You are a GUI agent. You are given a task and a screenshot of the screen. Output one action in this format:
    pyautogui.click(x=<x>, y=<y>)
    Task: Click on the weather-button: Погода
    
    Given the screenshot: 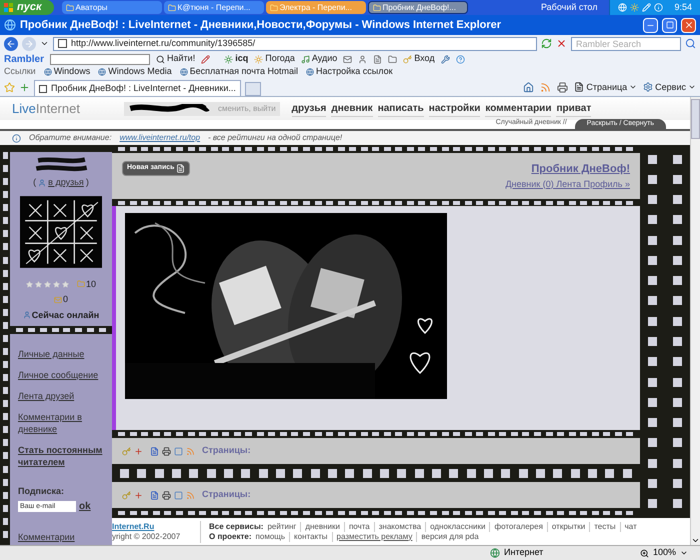 What is the action you would take?
    pyautogui.click(x=274, y=59)
    